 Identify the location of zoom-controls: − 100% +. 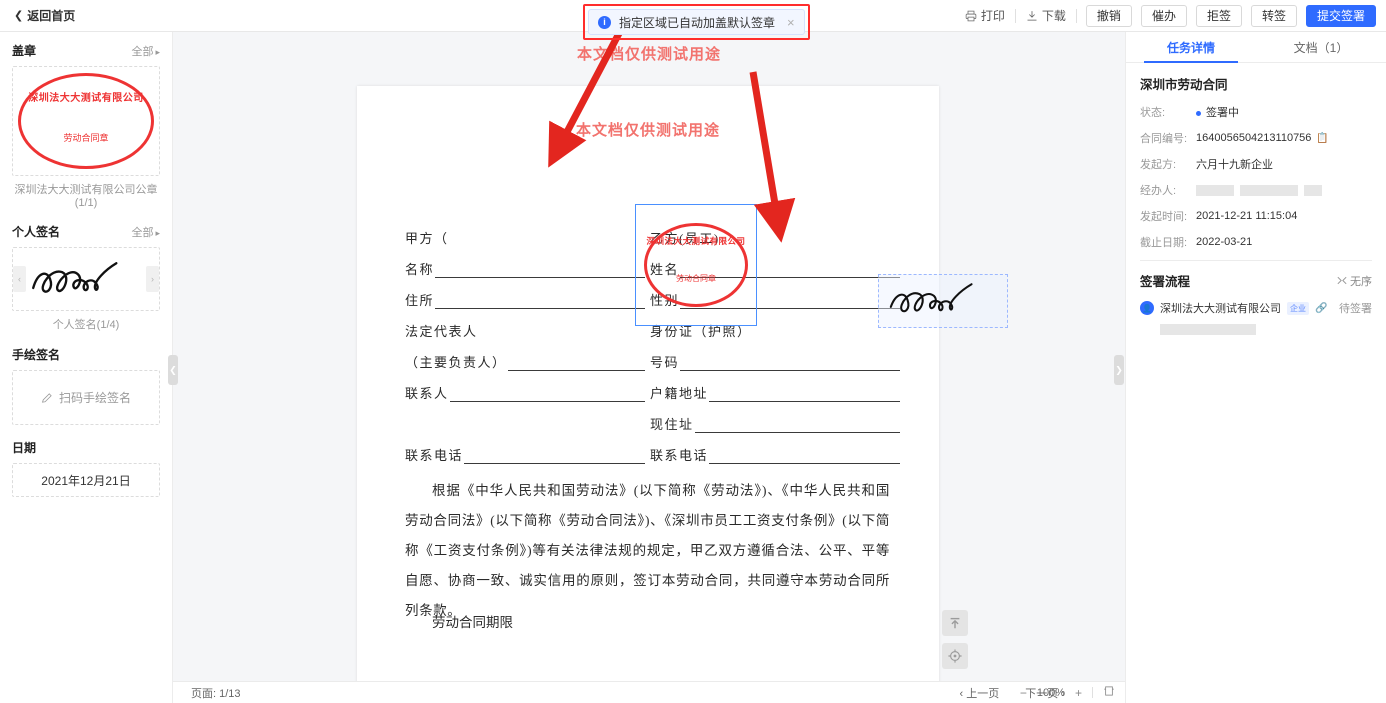
(1067, 692).